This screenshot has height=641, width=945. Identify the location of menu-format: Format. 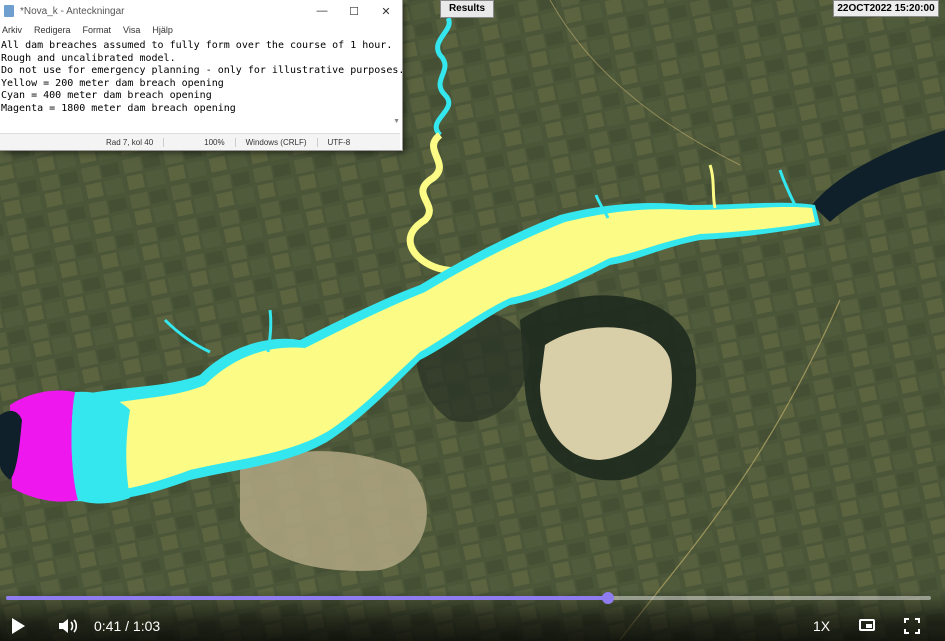
(97, 30).